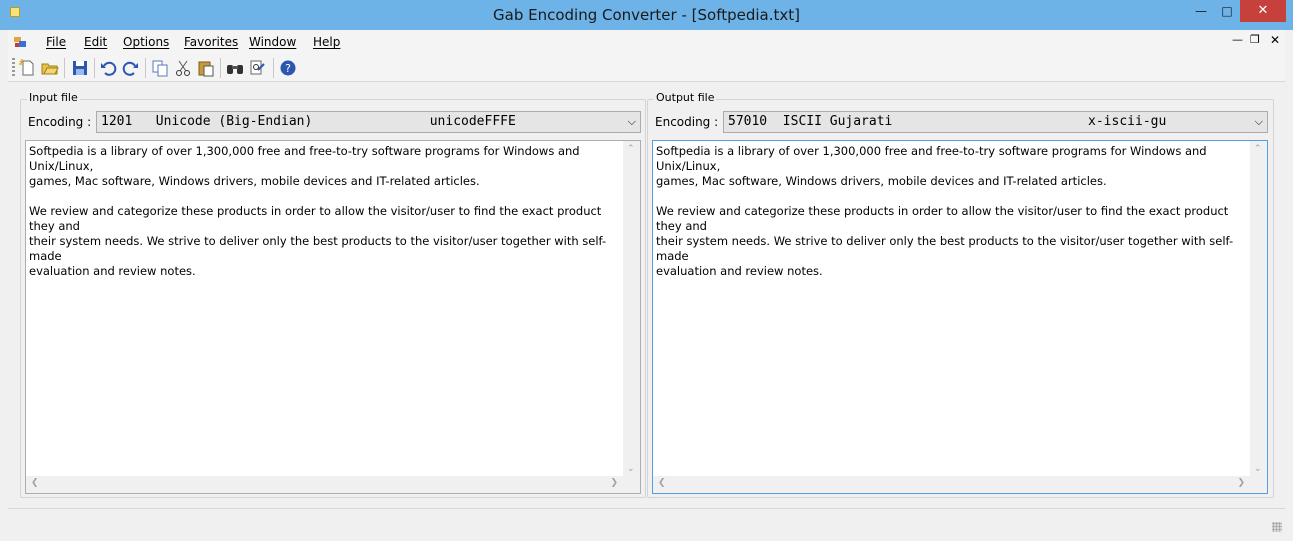  I want to click on mdi-restore-button: ❐, so click(1255, 39).